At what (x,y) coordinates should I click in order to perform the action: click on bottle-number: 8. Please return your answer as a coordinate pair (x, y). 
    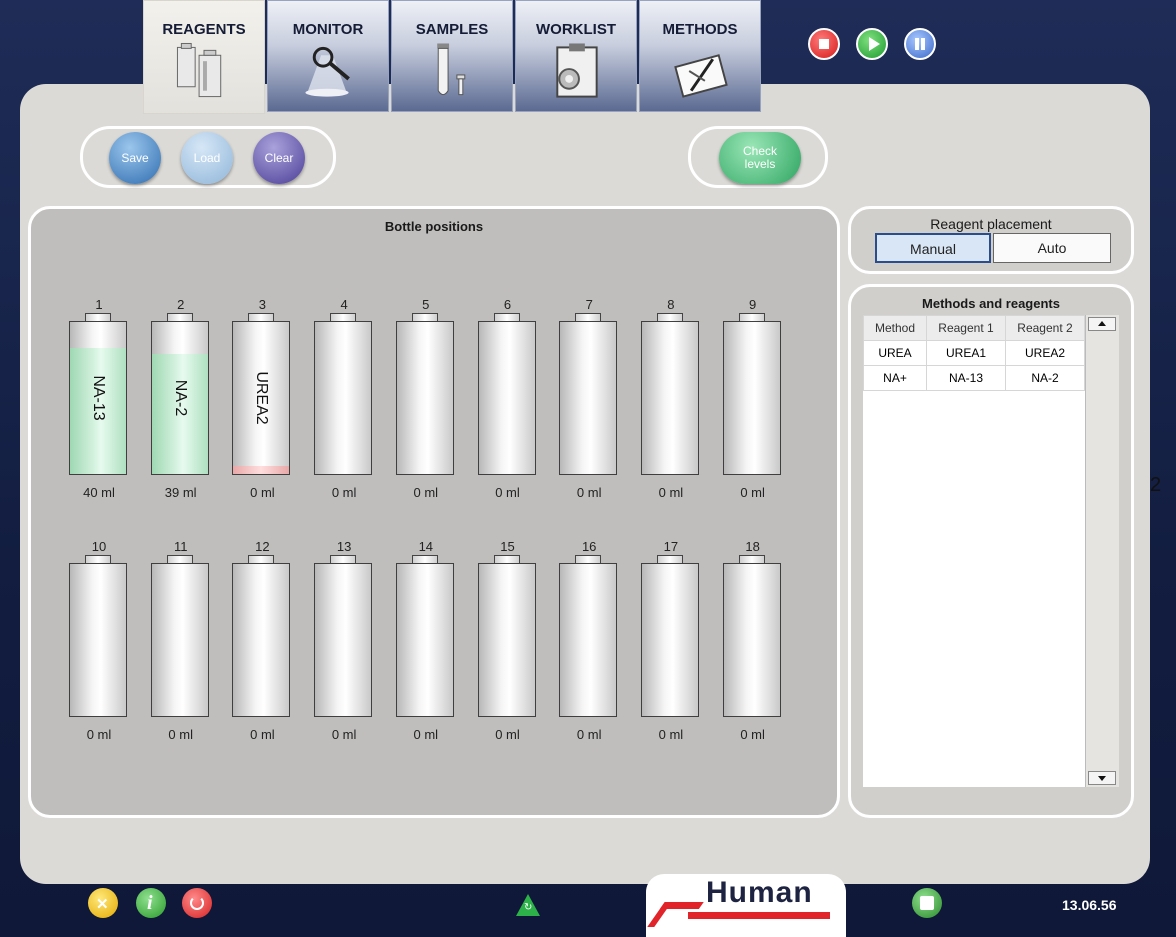
    Looking at the image, I should click on (671, 304).